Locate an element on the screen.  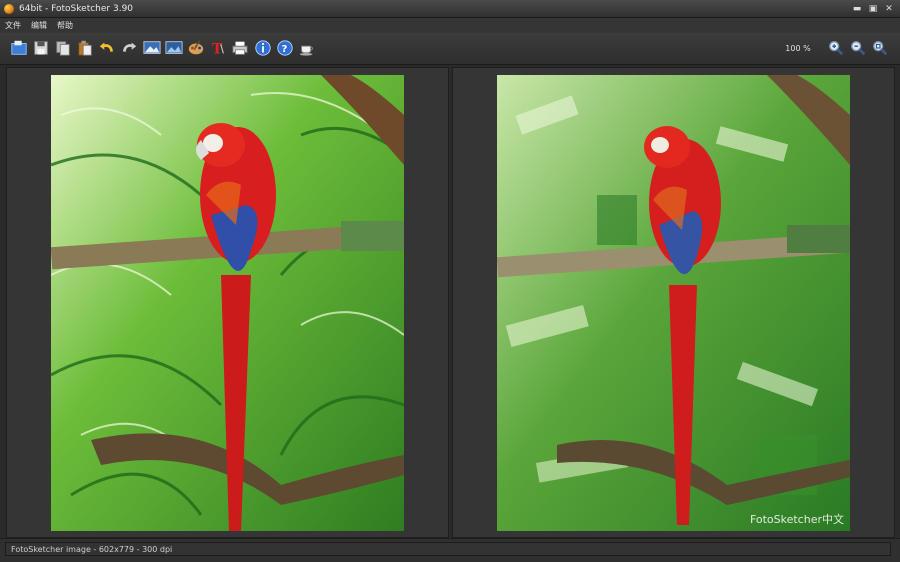
status-text: FotoSketcher image - 602x779 - 300 dpi is located at coordinates (448, 549).